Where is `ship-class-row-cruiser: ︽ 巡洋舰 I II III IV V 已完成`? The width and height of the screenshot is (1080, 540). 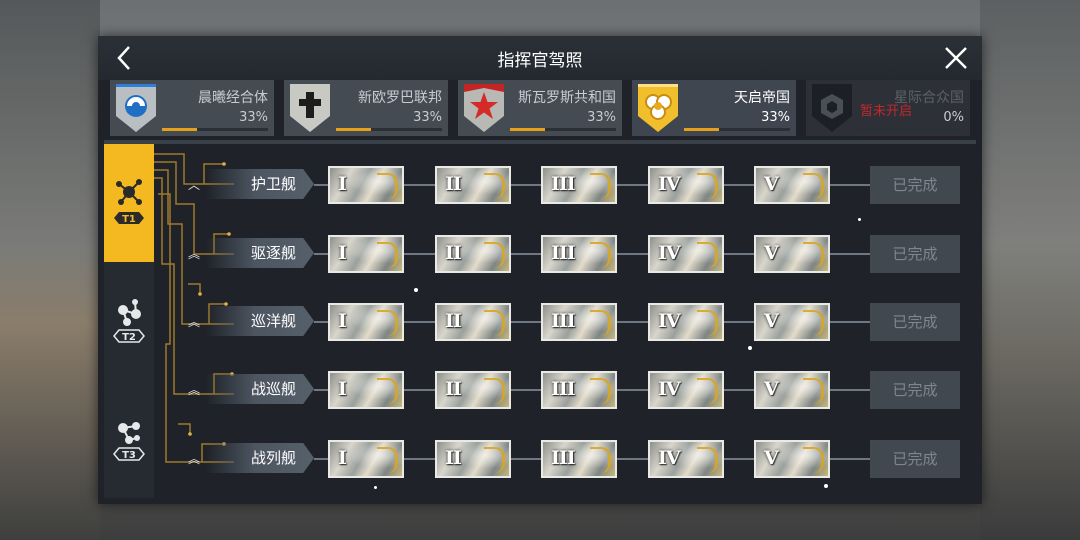
ship-class-row-cruiser: ︽ 巡洋舰 I II III IV V 已完成 is located at coordinates (578, 323).